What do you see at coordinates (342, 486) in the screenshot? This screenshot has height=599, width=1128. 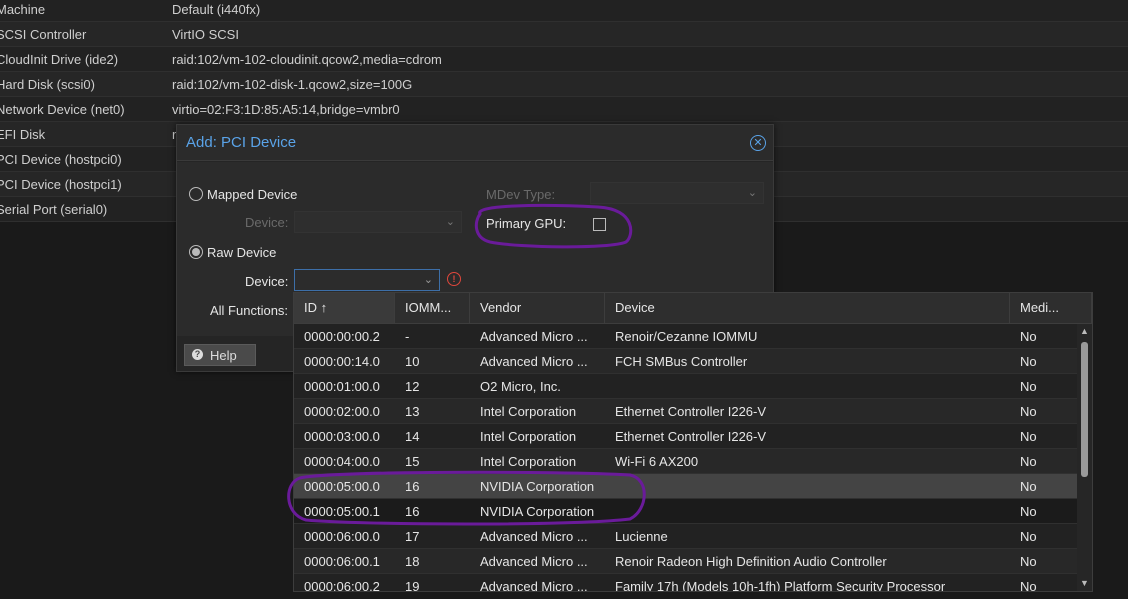 I see `cell-id: 0000:05:00.0` at bounding box center [342, 486].